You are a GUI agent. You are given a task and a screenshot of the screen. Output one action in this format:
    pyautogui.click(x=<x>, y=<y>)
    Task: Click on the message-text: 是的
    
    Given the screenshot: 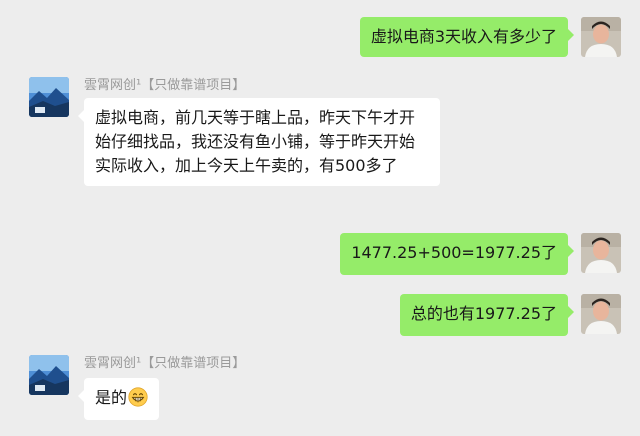 What is the action you would take?
    pyautogui.click(x=111, y=397)
    